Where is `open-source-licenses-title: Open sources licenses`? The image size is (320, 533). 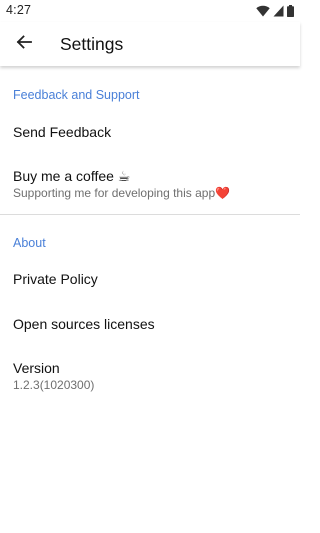
open-source-licenses-title: Open sources licenses is located at coordinates (84, 324).